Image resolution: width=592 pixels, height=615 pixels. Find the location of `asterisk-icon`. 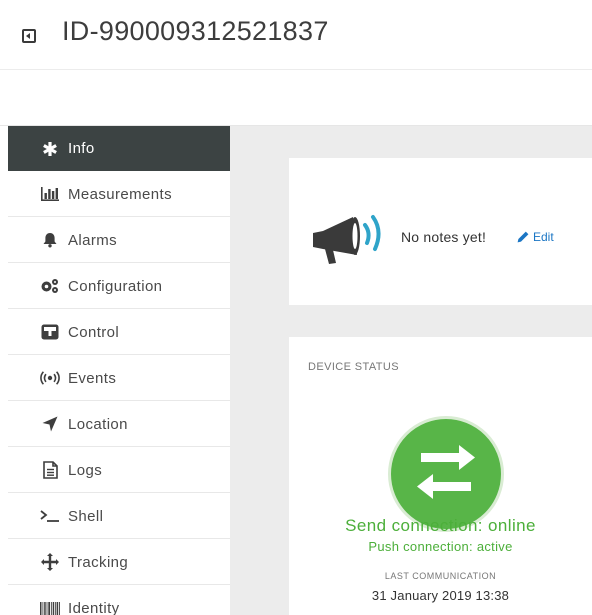

asterisk-icon is located at coordinates (50, 149).